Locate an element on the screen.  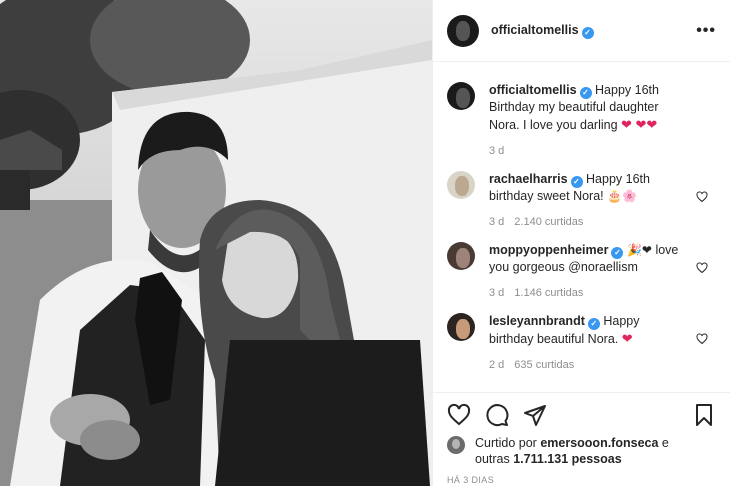
comment-likes: 2.140 curtidas is located at coordinates (548, 222).